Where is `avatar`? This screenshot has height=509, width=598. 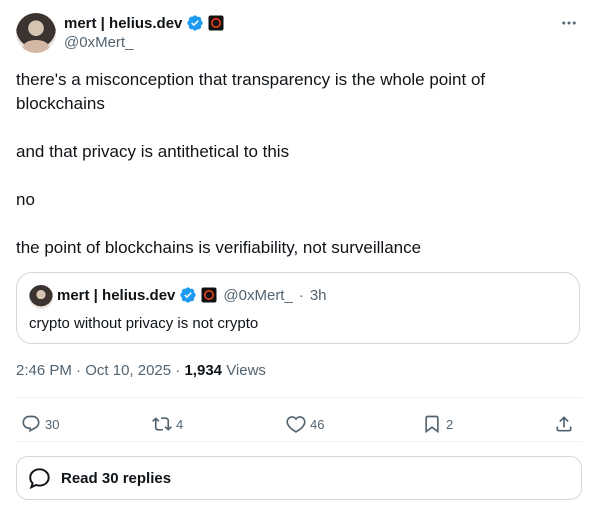
avatar is located at coordinates (36, 33).